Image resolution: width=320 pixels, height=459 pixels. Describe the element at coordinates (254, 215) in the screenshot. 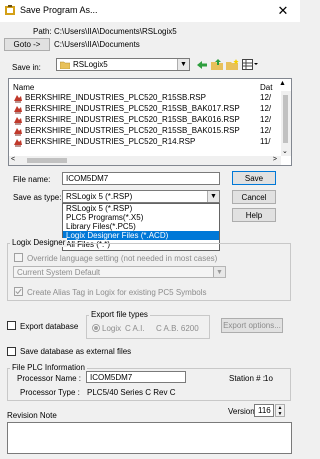

I see `help-button: Help` at that location.